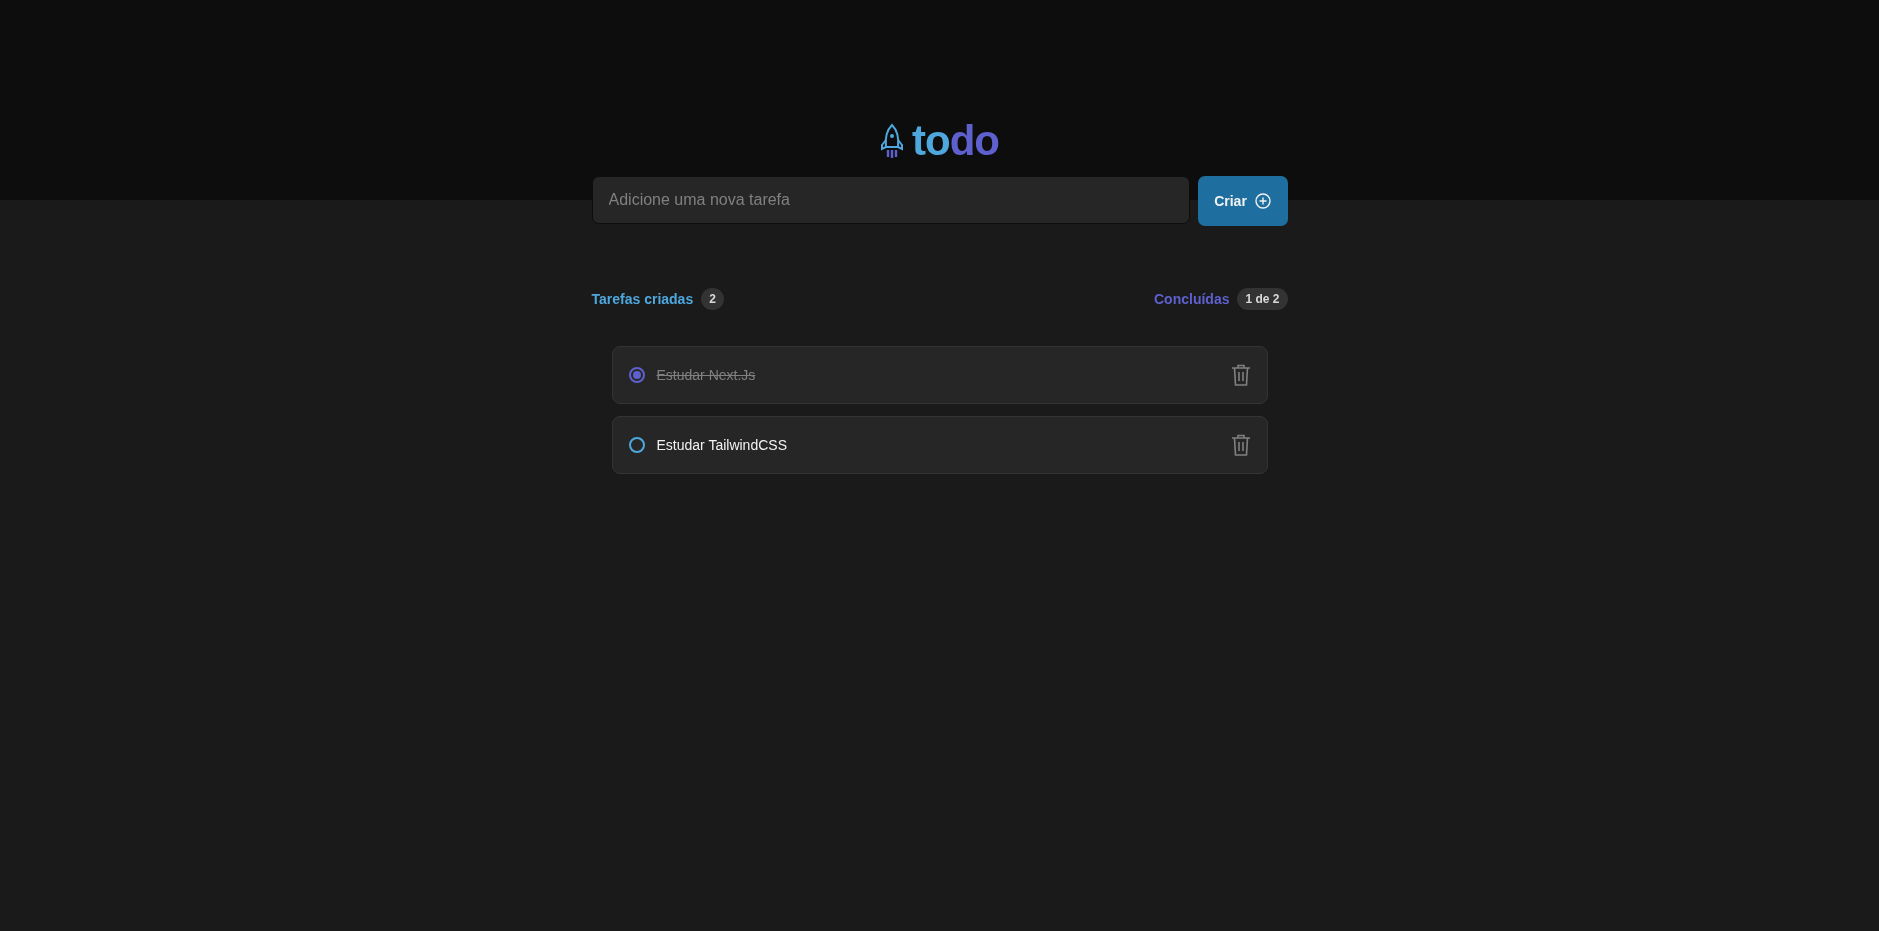  What do you see at coordinates (892, 141) in the screenshot?
I see `rocket-icon` at bounding box center [892, 141].